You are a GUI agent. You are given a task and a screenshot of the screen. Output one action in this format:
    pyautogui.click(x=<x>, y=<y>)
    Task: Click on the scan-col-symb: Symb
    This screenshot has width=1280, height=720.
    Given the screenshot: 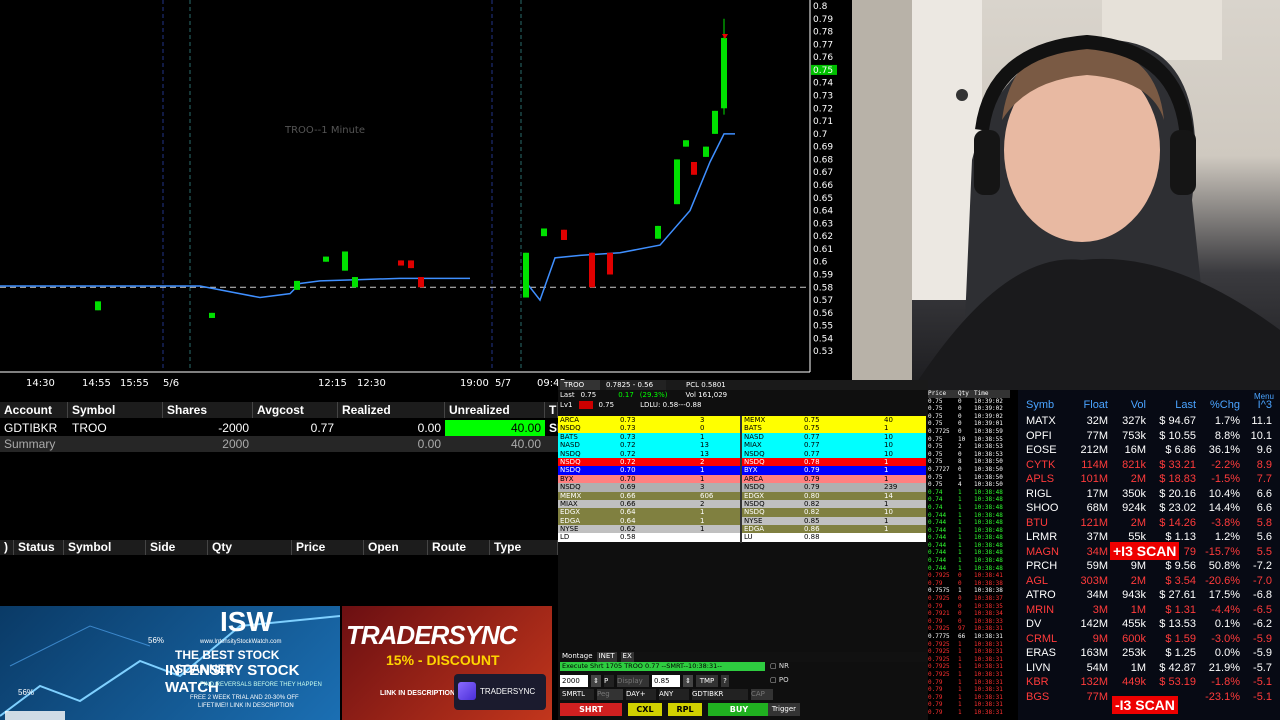 What is the action you would take?
    pyautogui.click(x=1043, y=405)
    